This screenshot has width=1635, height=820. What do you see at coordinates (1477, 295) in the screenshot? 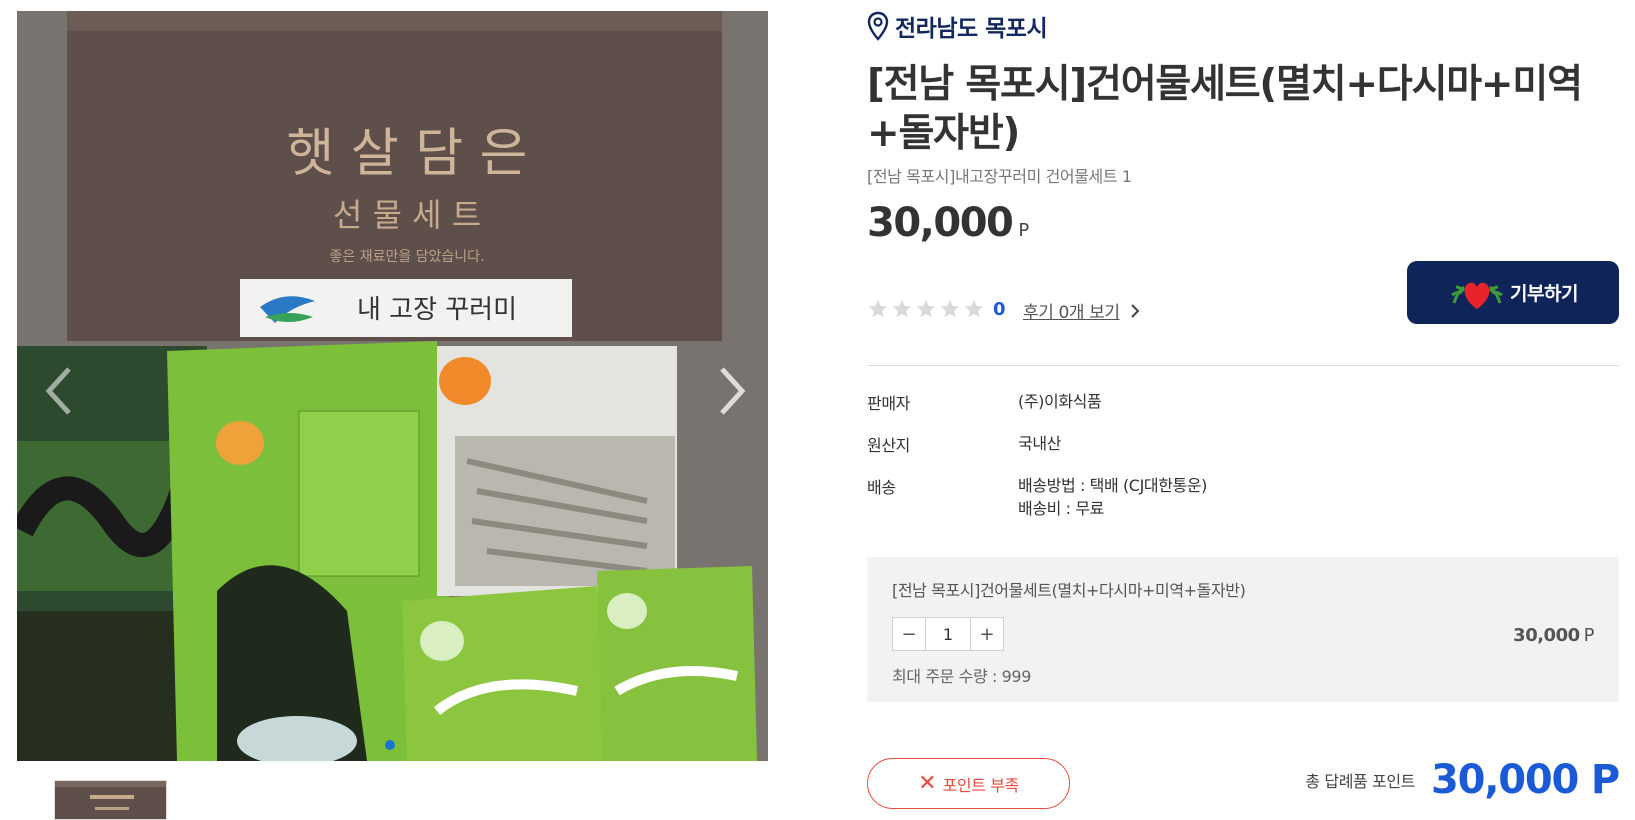
I see `heart-laurel-icon` at bounding box center [1477, 295].